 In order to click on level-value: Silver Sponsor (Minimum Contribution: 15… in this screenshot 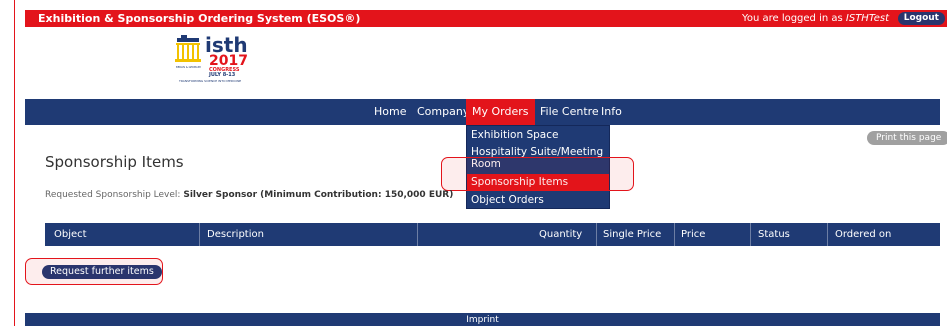, I will do `click(318, 195)`.